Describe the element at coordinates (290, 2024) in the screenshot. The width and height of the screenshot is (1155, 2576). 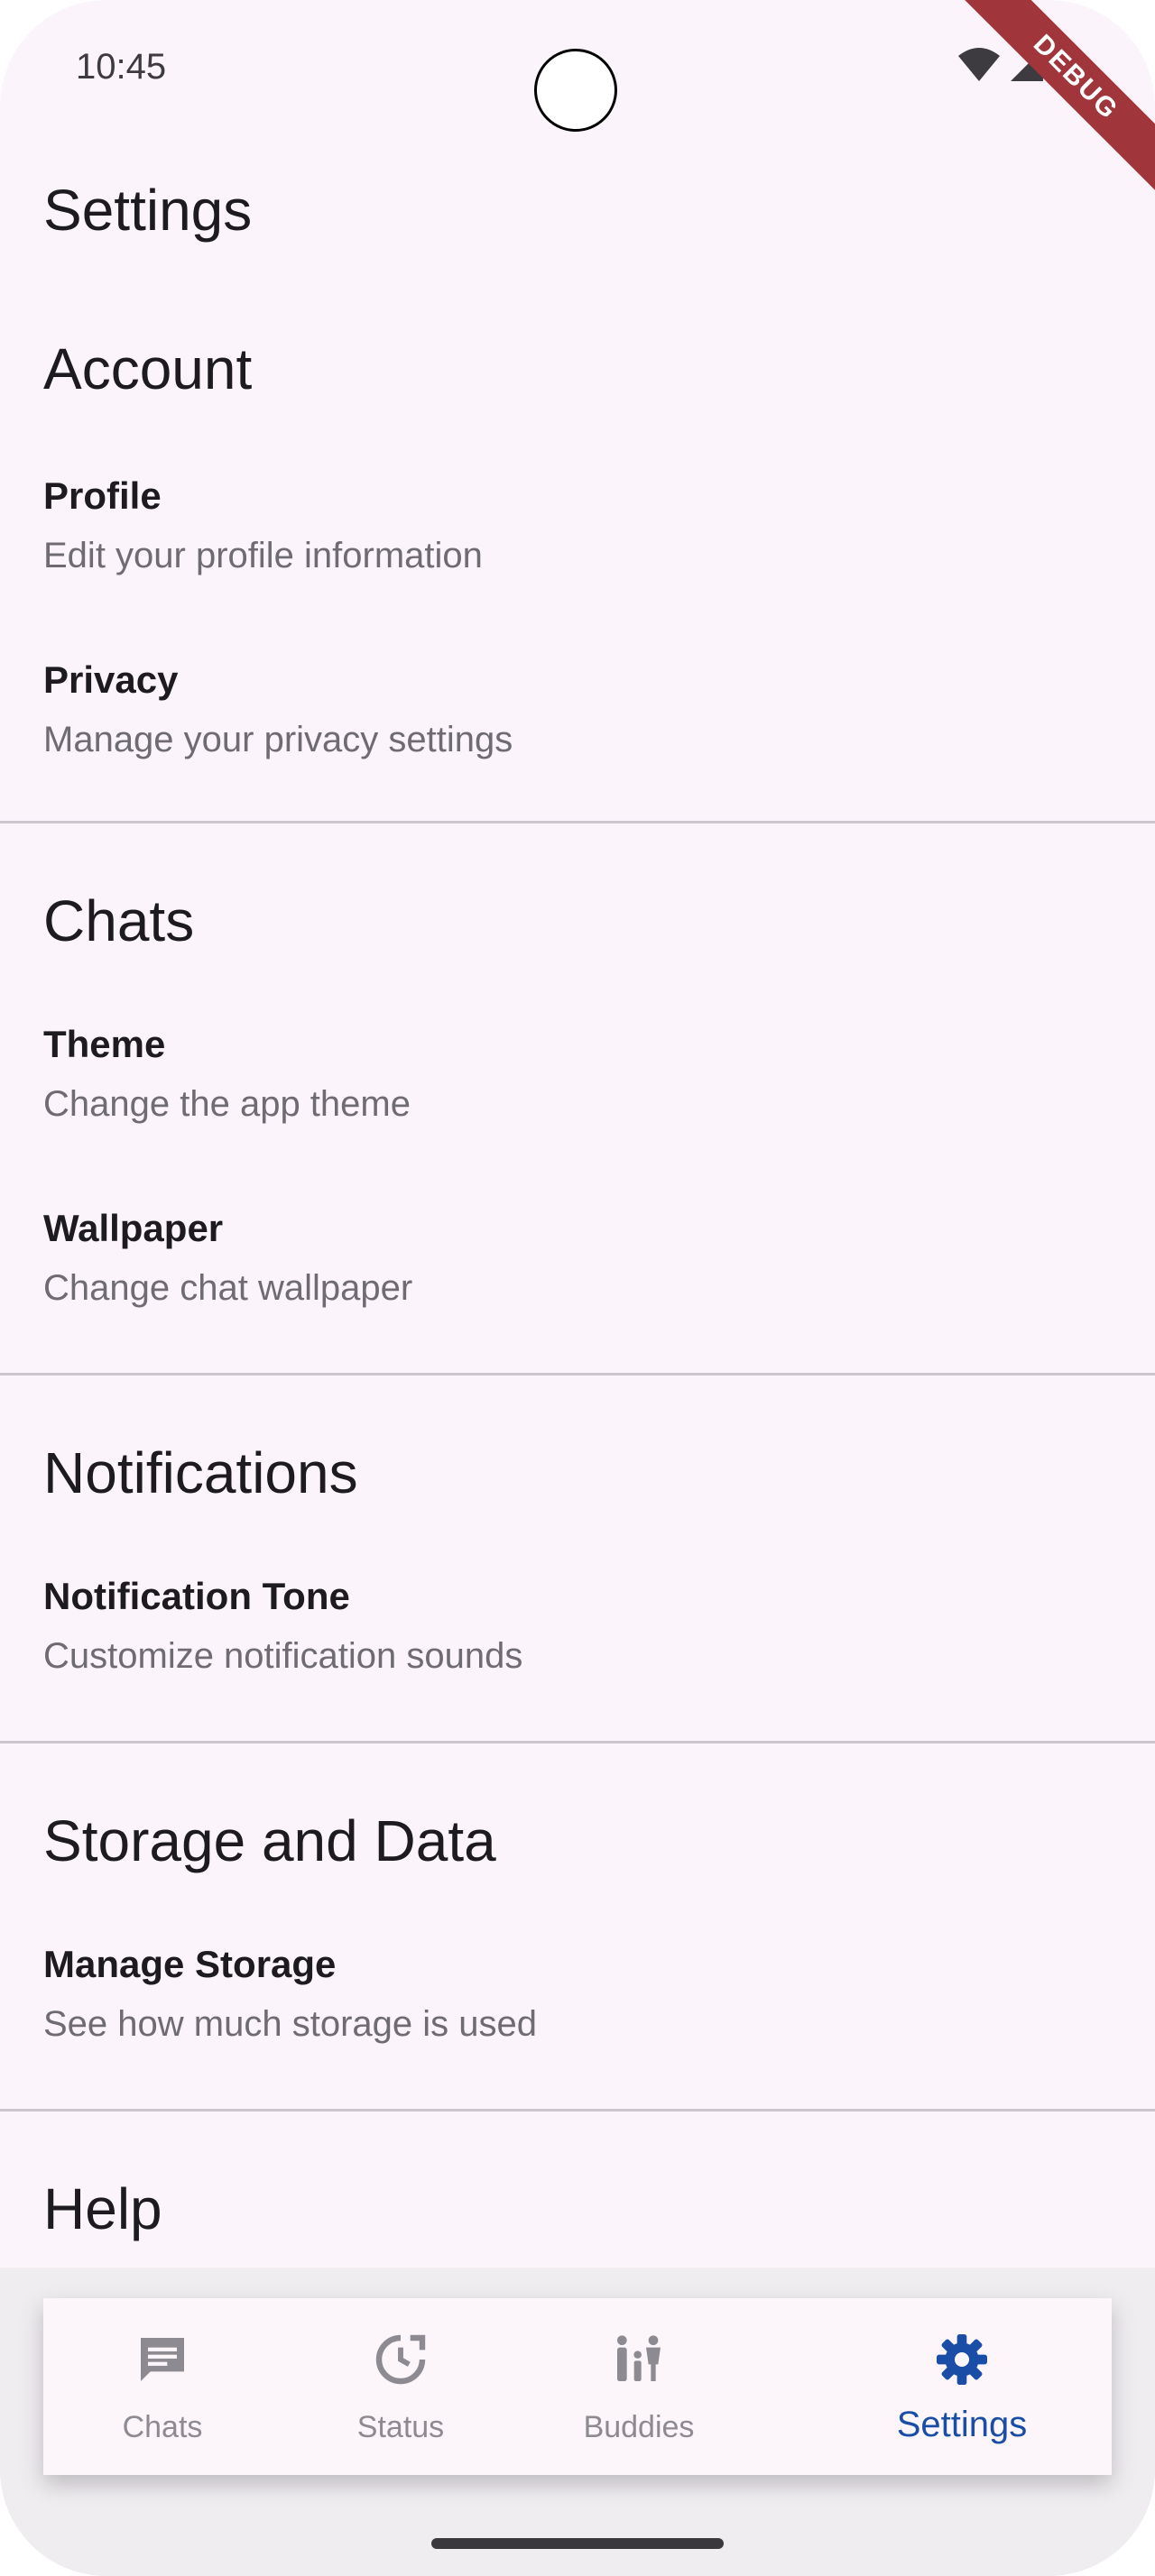
I see `item-subtitle: See how much storage is used` at that location.